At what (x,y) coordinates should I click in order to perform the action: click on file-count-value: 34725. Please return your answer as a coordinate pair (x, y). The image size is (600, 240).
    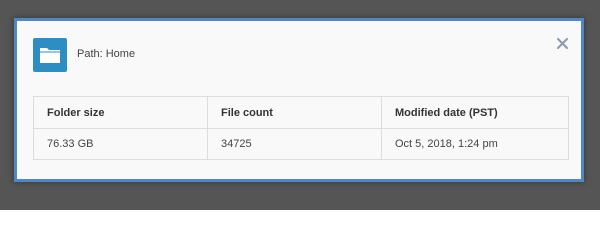
    Looking at the image, I should click on (294, 144).